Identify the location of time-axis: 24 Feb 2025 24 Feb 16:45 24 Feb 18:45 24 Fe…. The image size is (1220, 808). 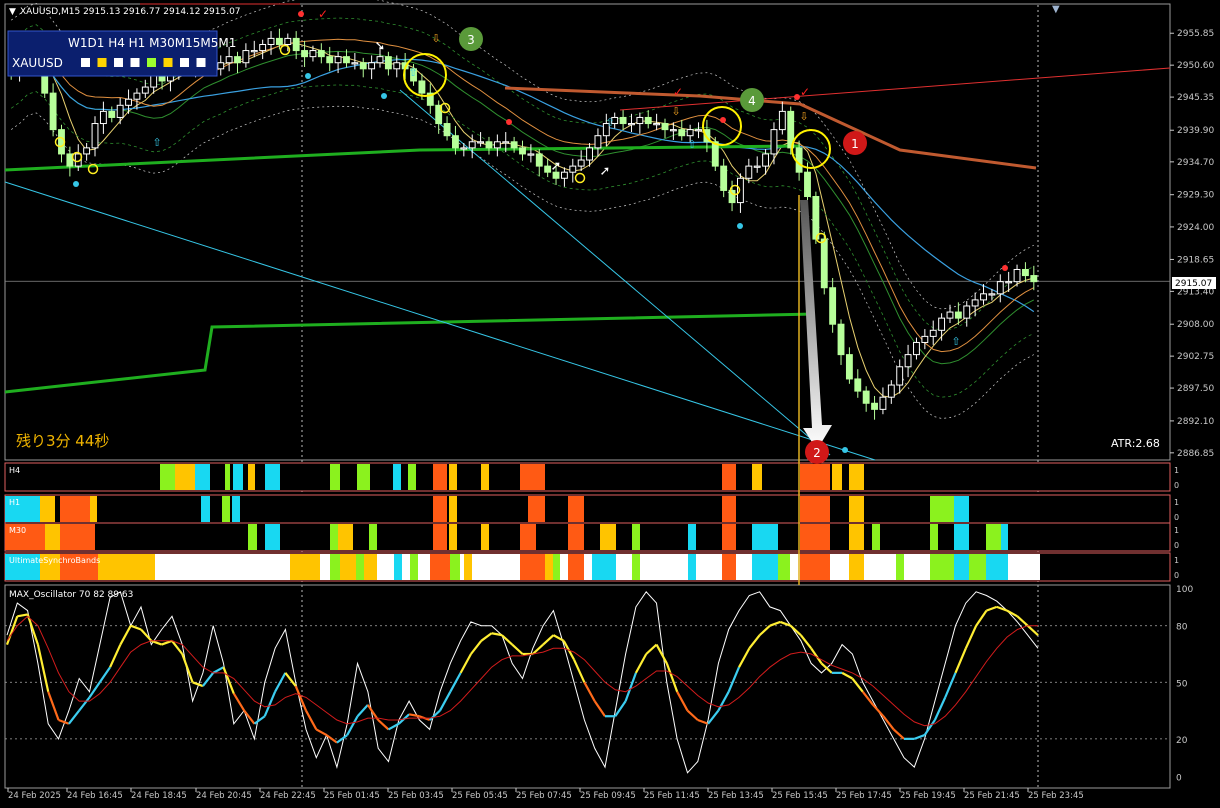
(545, 794).